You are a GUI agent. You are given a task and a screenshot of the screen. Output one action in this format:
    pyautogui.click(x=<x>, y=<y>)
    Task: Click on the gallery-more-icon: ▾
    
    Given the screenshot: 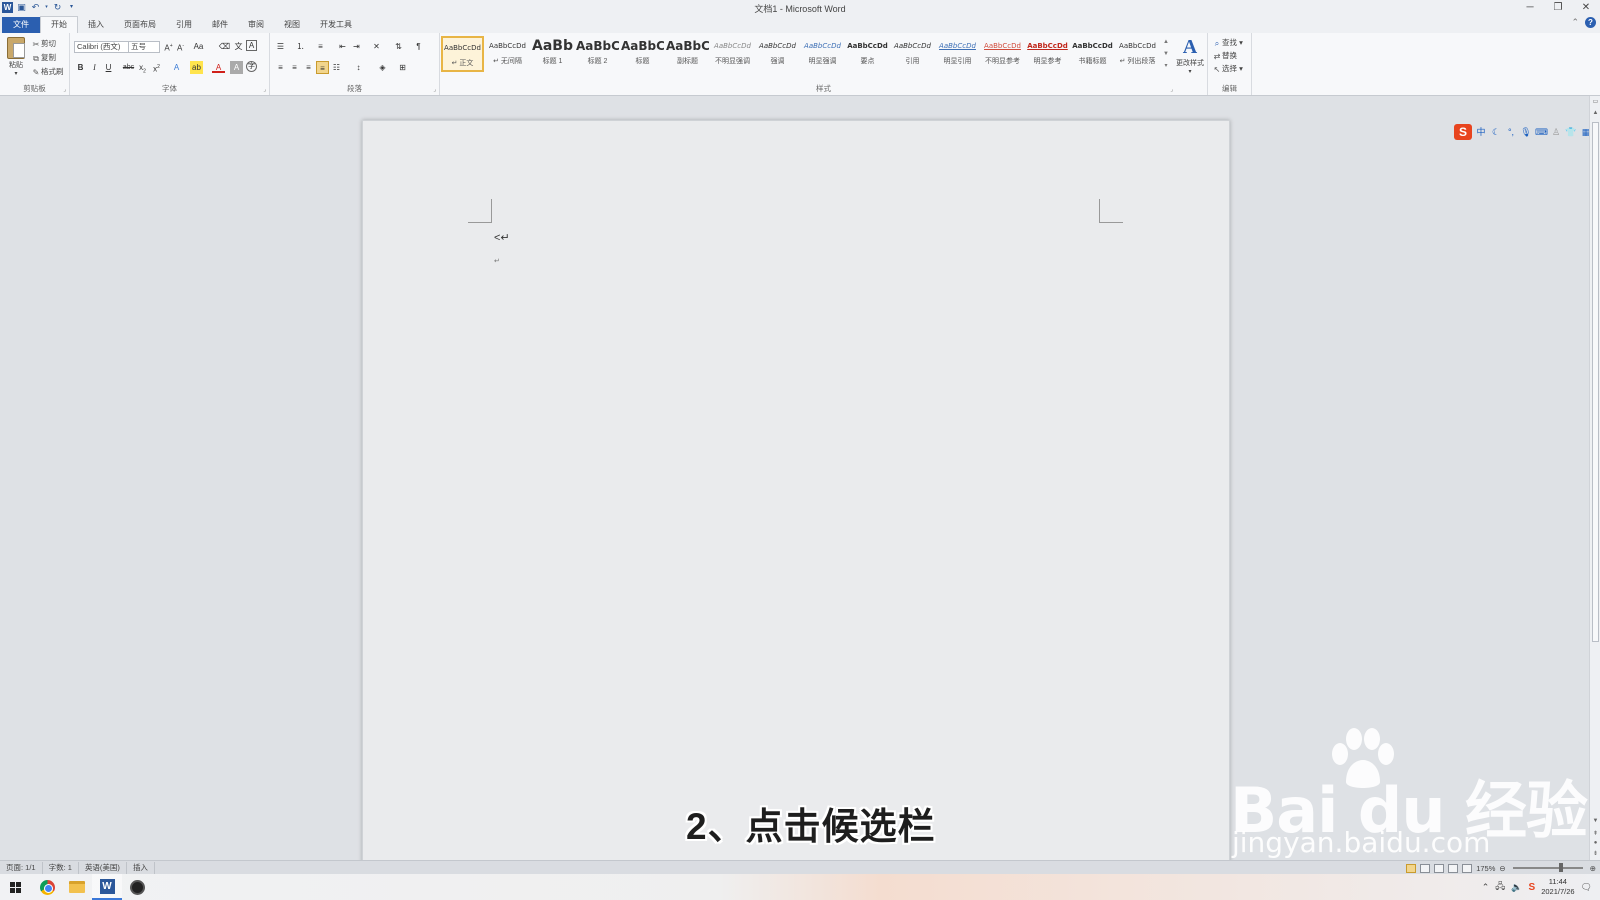 What is the action you would take?
    pyautogui.click(x=1166, y=66)
    